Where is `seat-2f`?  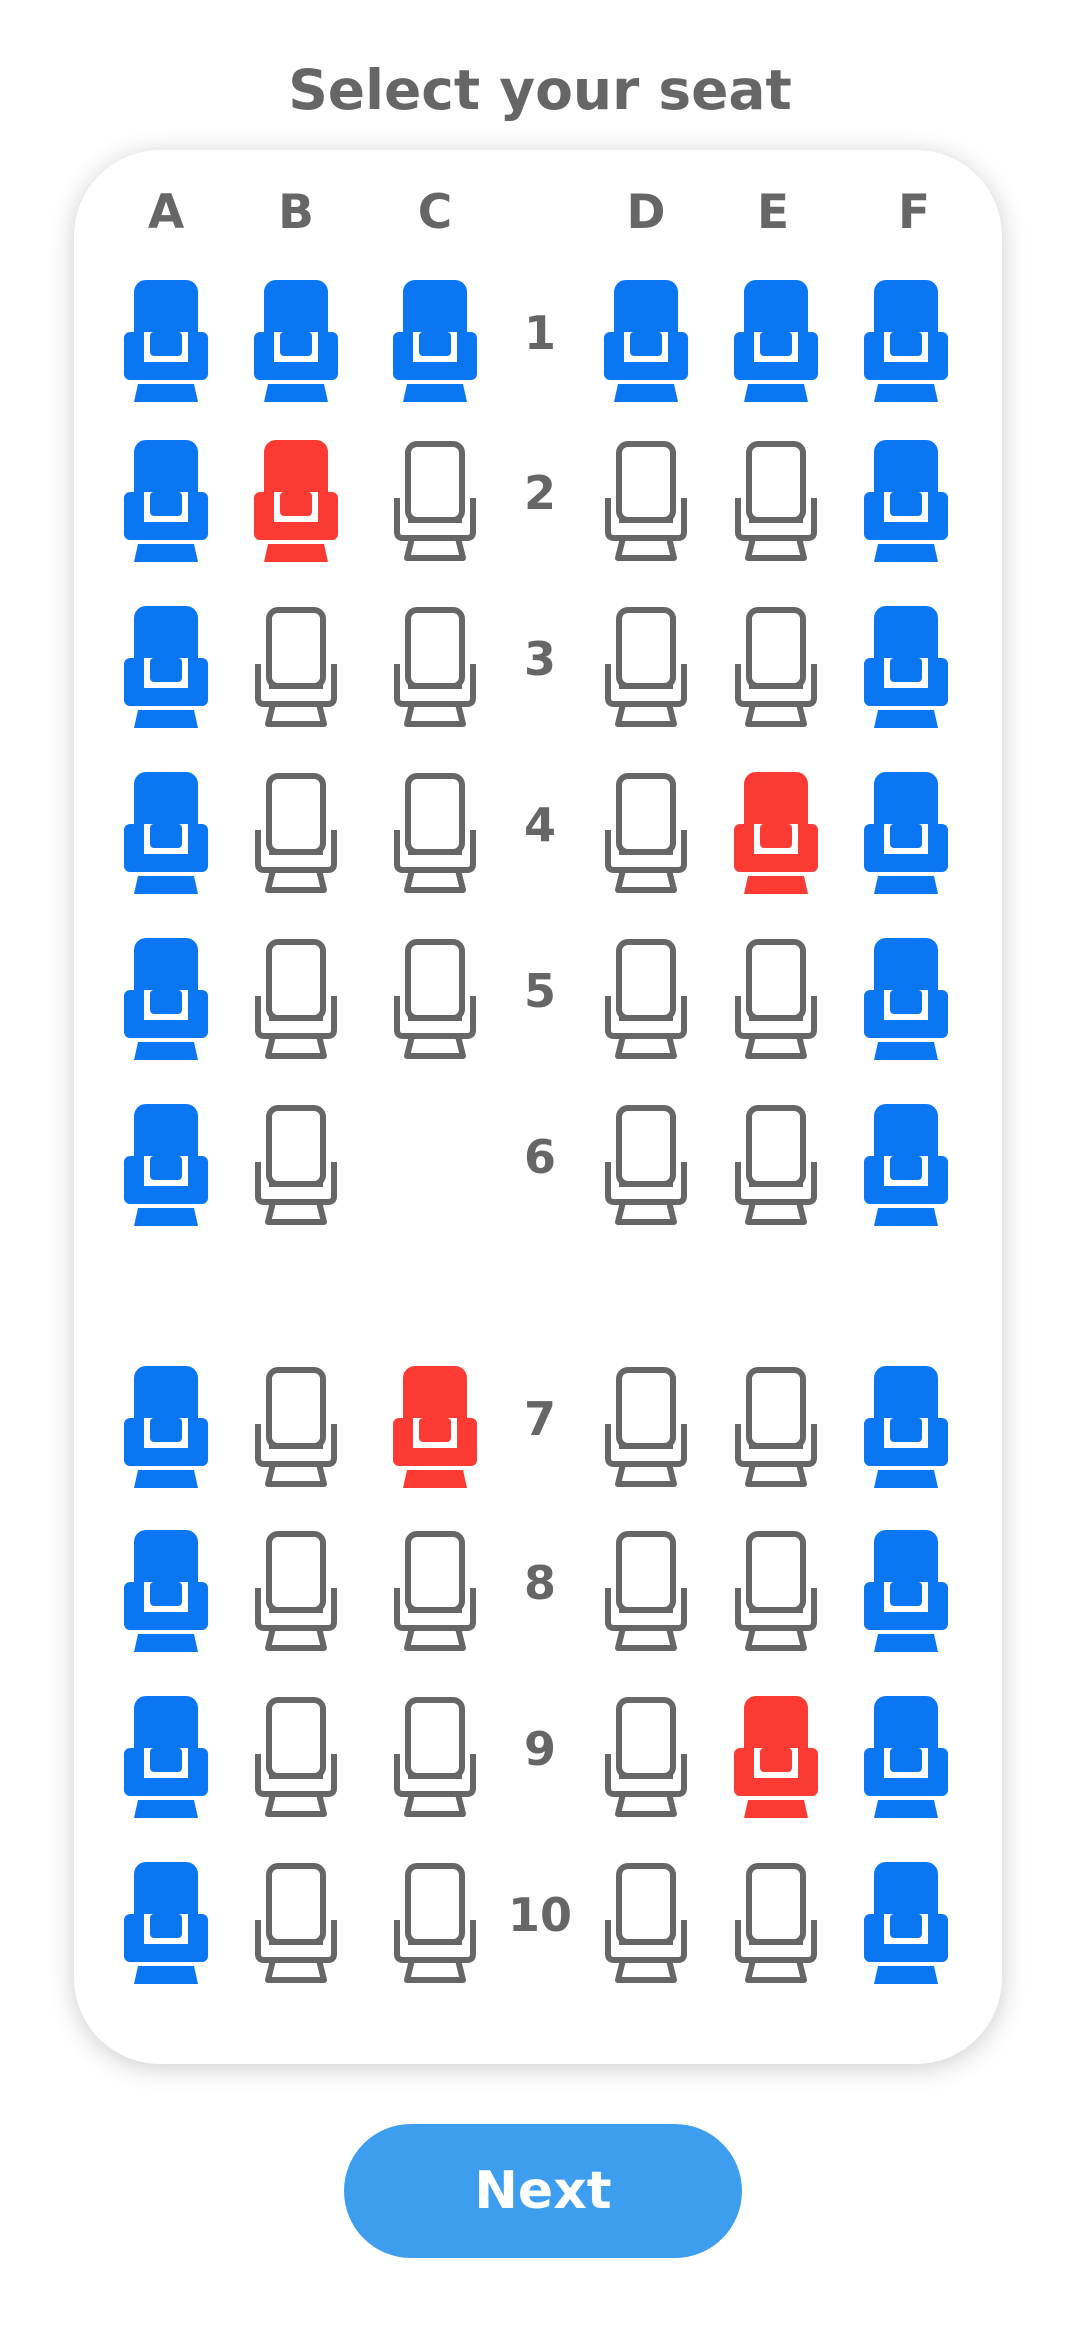
seat-2f is located at coordinates (906, 501).